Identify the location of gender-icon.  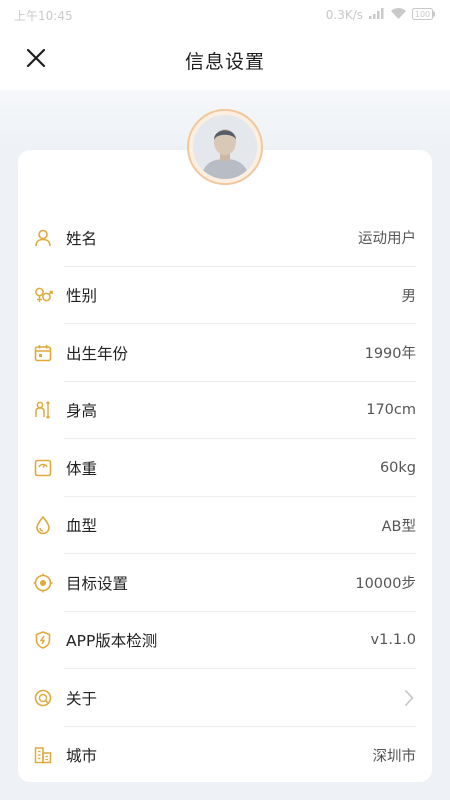
(43, 295).